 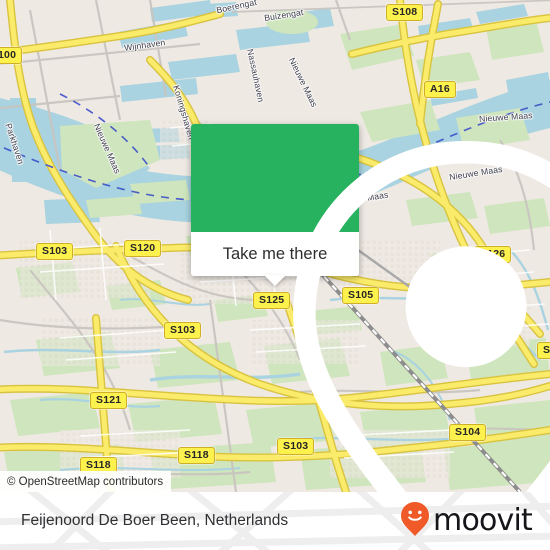 I want to click on road-shield: 100, so click(x=11, y=55).